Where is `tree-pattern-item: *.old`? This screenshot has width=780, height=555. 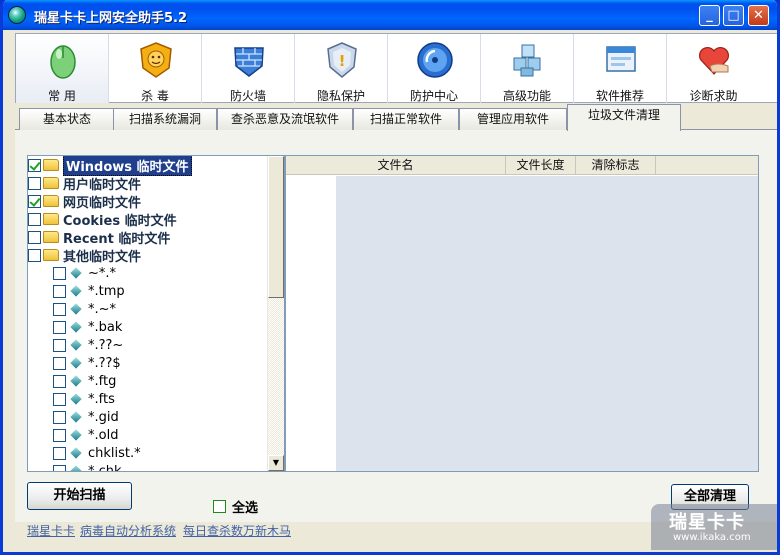 tree-pattern-item: *.old is located at coordinates (85, 435).